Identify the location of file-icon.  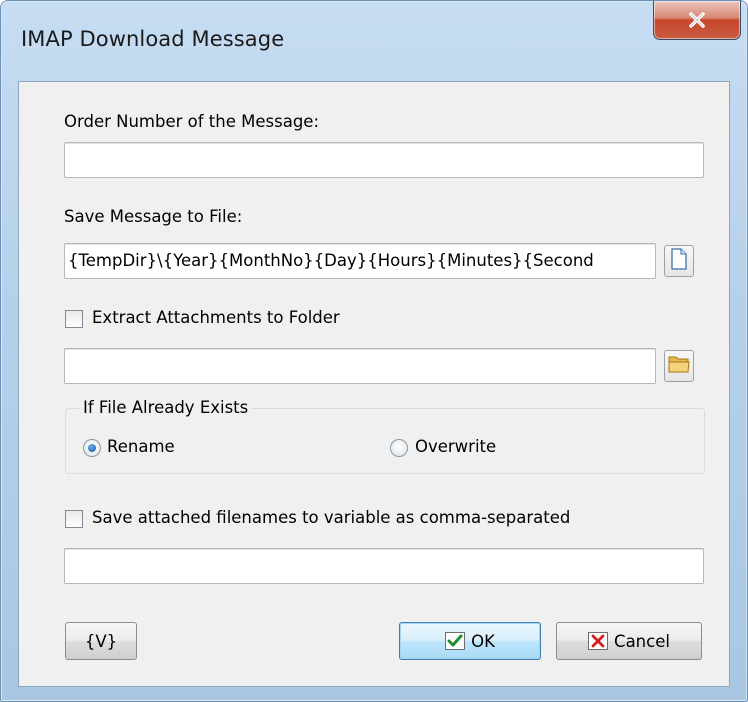
(679, 261).